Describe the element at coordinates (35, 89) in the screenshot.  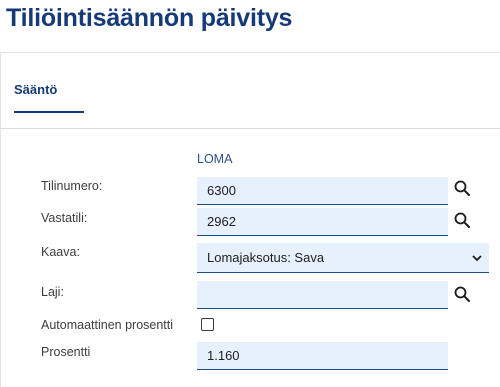
I see `tab-saanto: Sääntö` at that location.